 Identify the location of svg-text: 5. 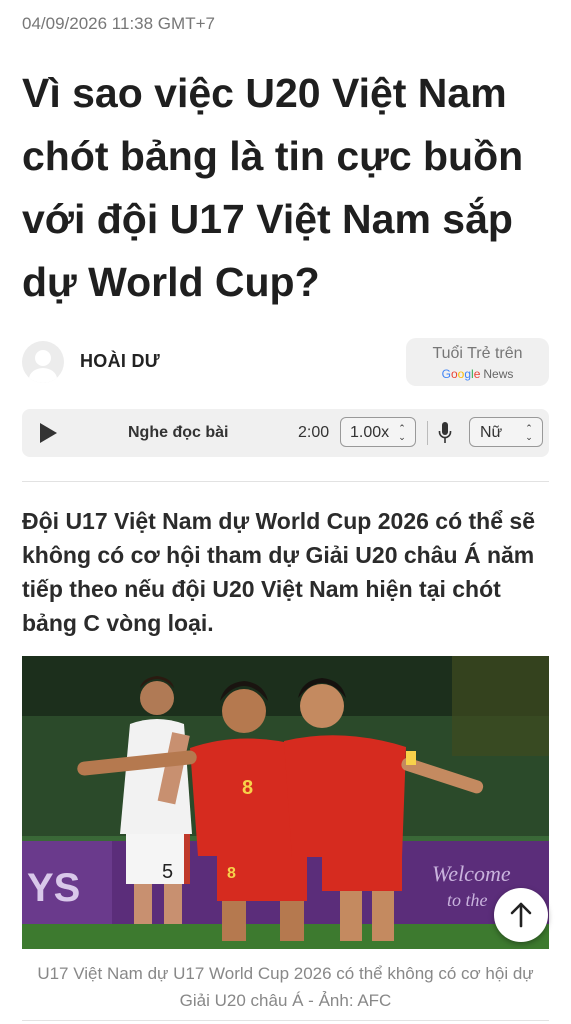
(167, 872).